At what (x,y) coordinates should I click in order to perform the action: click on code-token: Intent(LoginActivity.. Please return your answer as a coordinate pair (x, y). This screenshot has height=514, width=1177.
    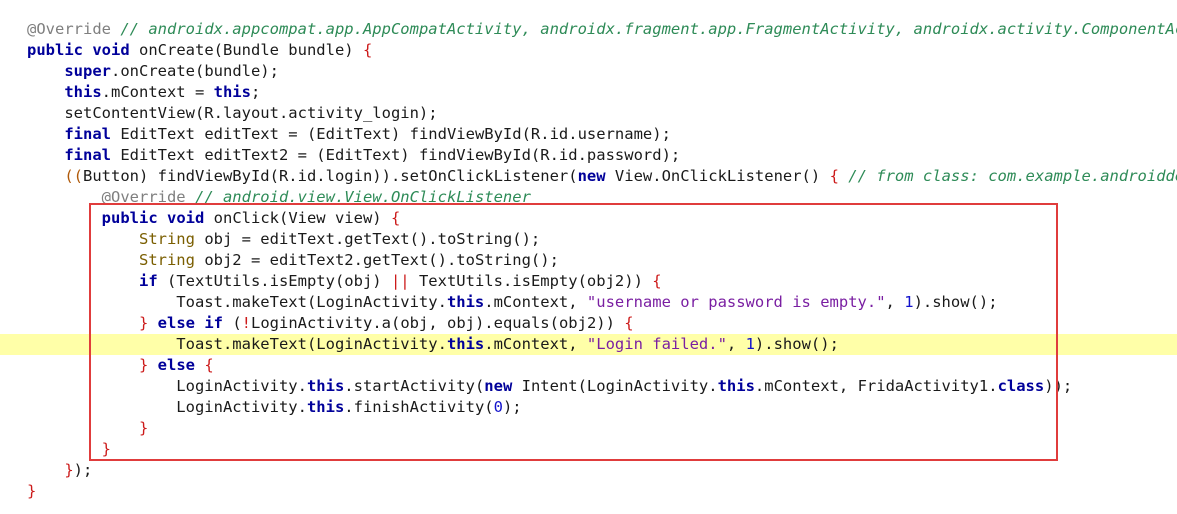
    Looking at the image, I should click on (615, 386).